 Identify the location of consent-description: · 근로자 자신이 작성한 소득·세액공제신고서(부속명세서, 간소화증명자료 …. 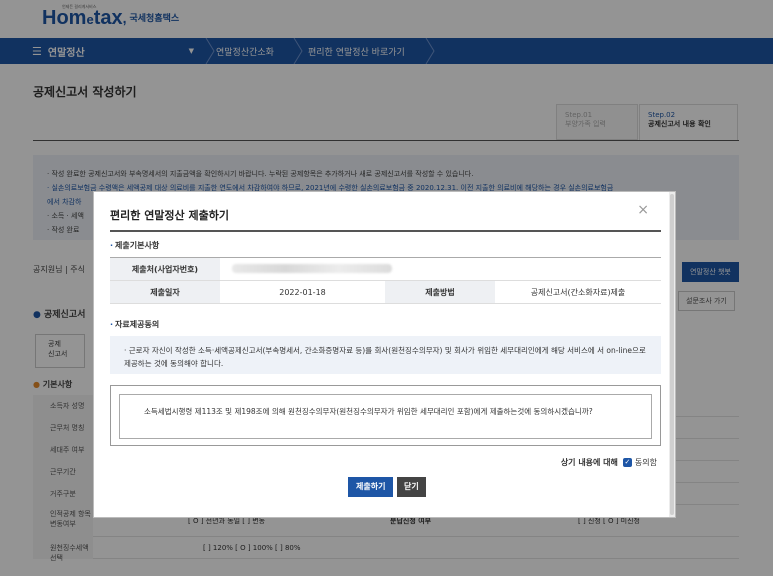
(385, 355).